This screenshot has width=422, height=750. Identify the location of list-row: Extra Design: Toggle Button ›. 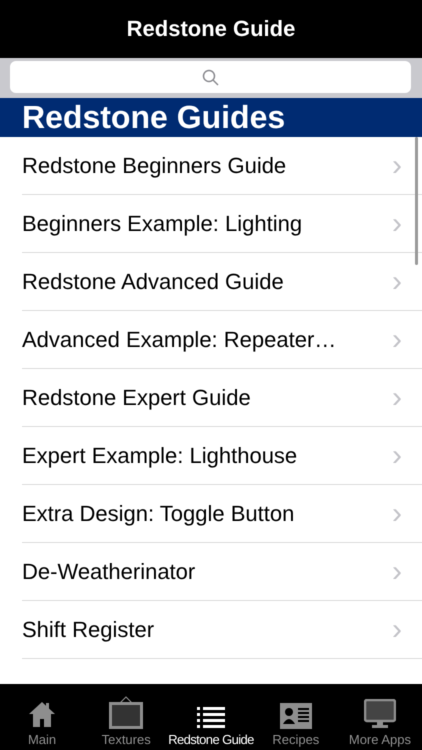
(222, 514).